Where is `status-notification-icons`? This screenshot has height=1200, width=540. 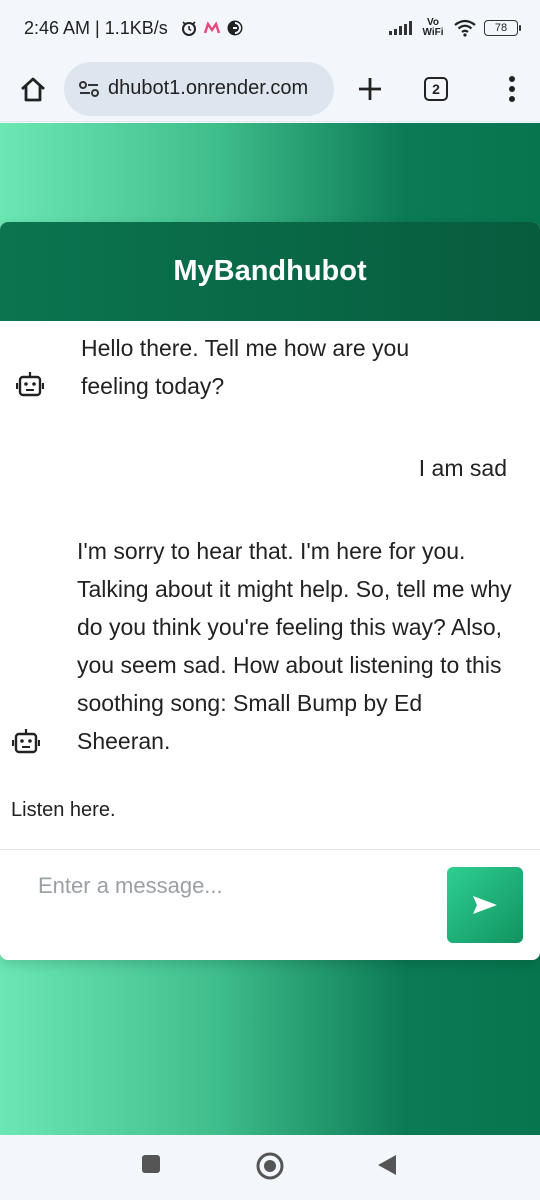 status-notification-icons is located at coordinates (212, 28).